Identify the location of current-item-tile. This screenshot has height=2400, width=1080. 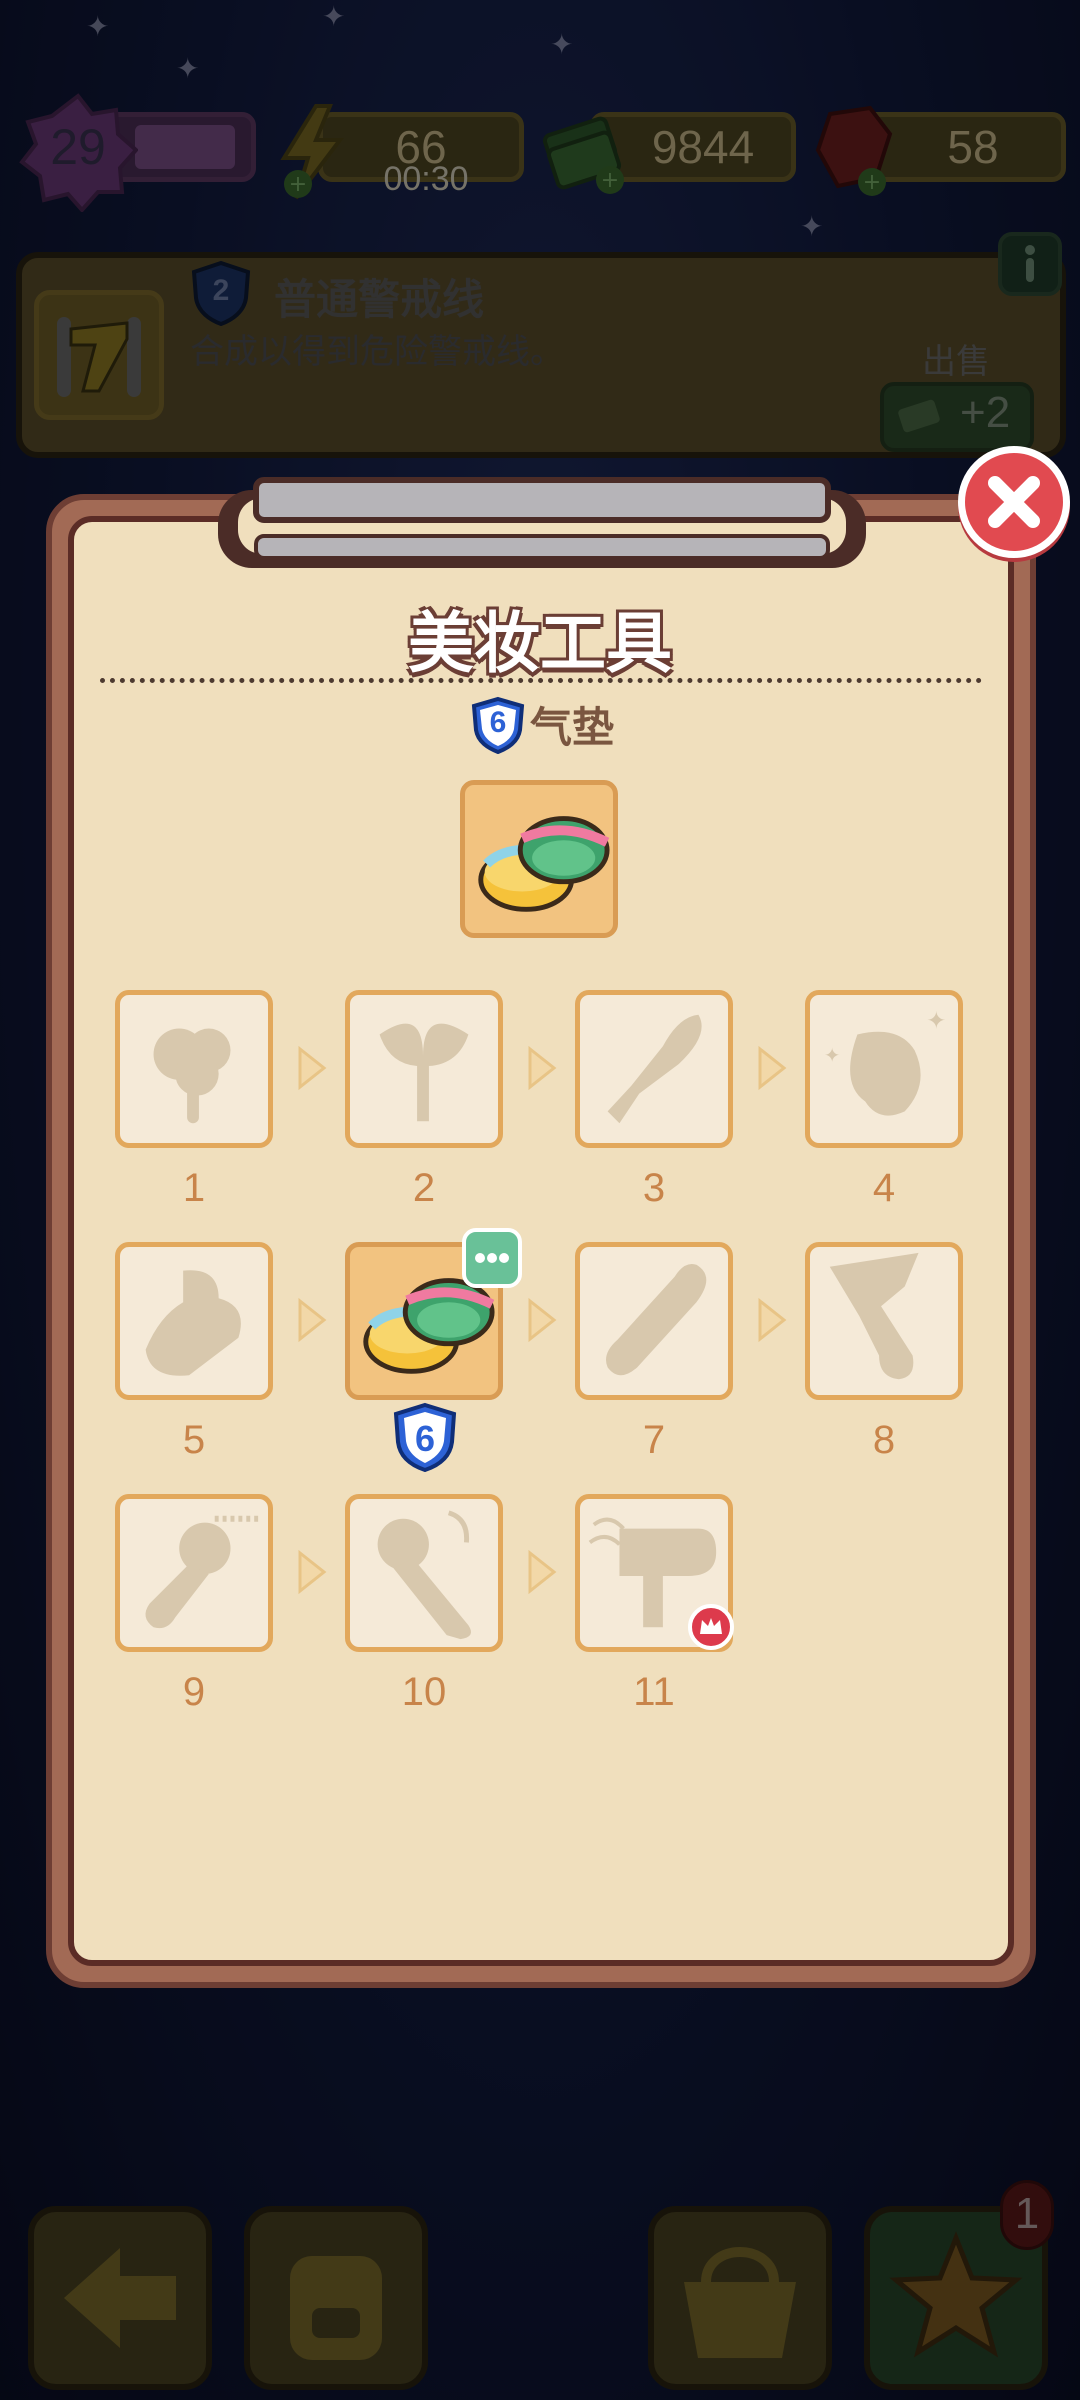
(539, 859).